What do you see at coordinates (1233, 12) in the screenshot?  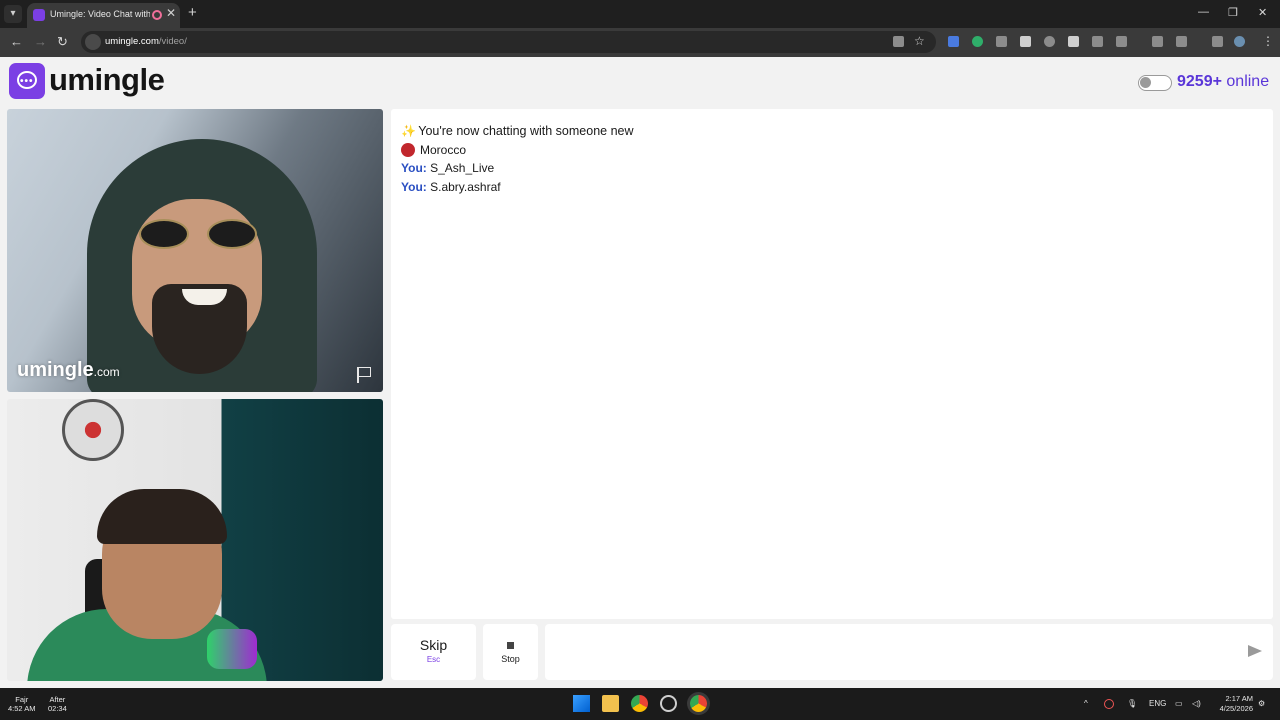 I see `maximize-button: ❐` at bounding box center [1233, 12].